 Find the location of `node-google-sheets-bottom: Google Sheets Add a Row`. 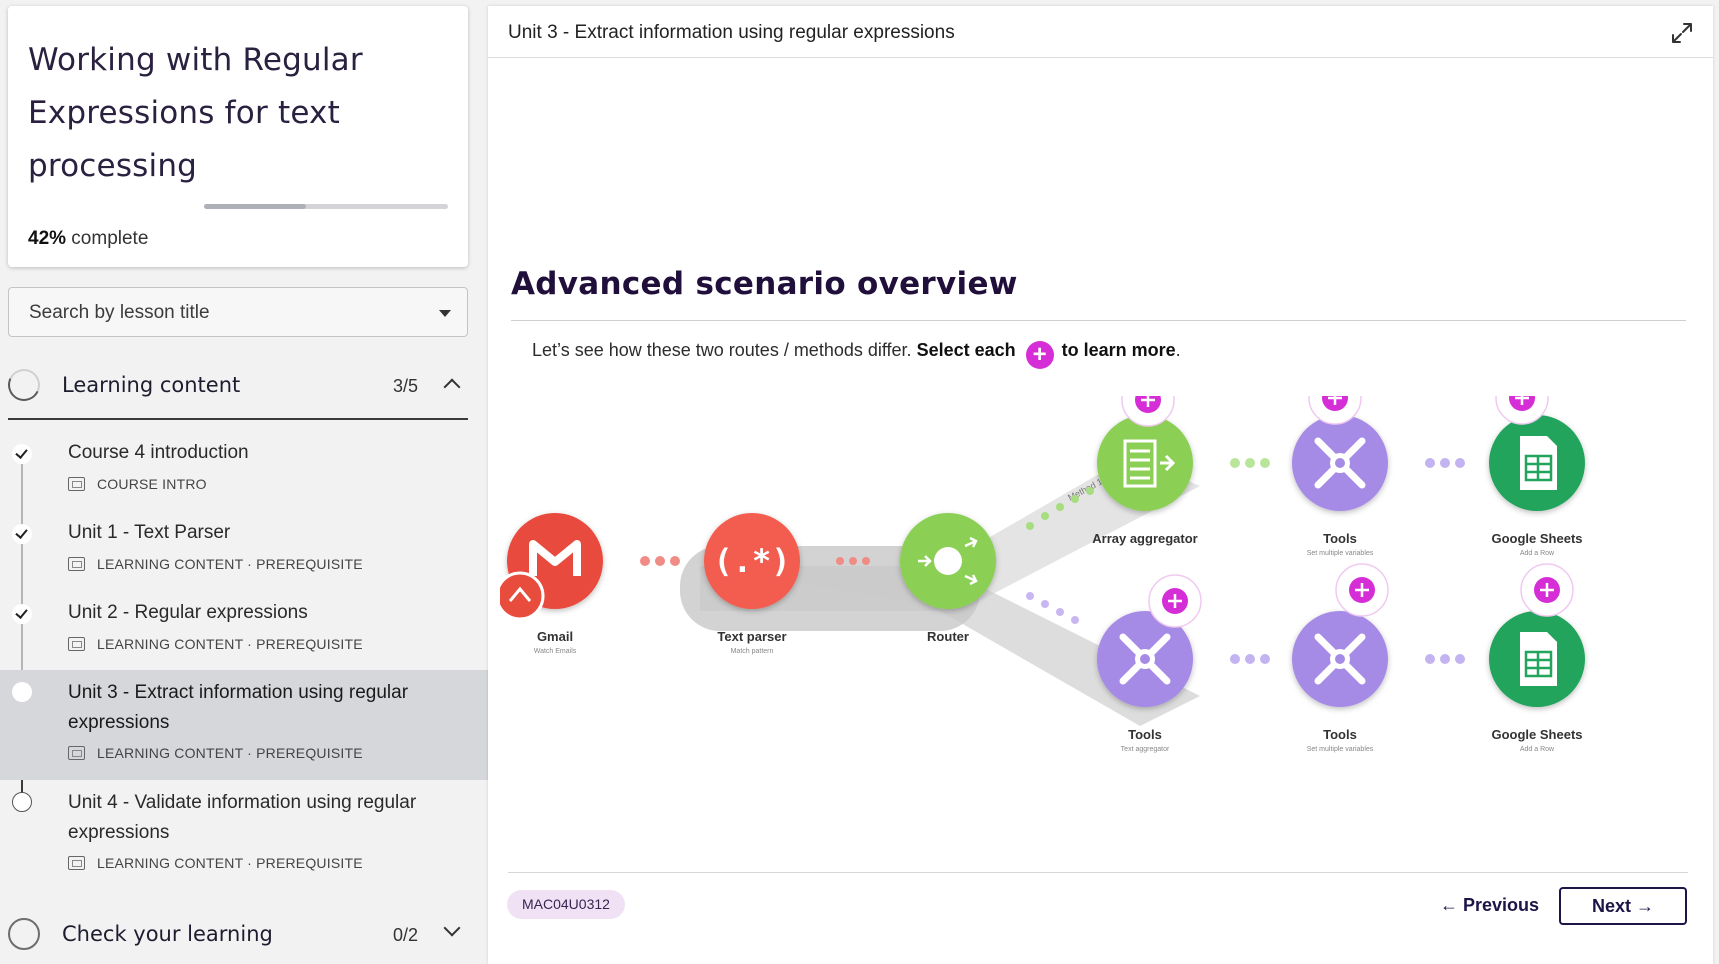

node-google-sheets-bottom: Google Sheets Add a Row is located at coordinates (1537, 682).